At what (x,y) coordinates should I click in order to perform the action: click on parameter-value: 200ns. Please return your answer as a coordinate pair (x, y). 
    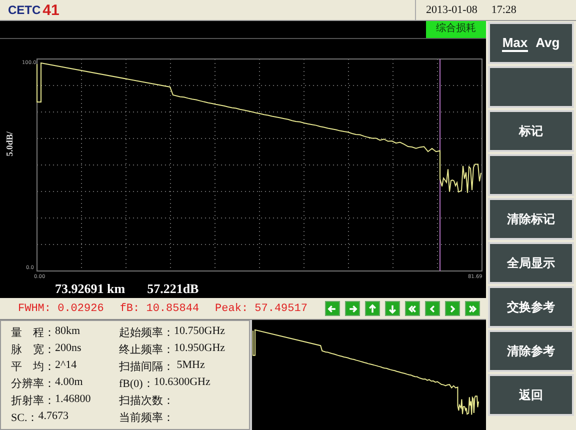
    Looking at the image, I should click on (68, 349).